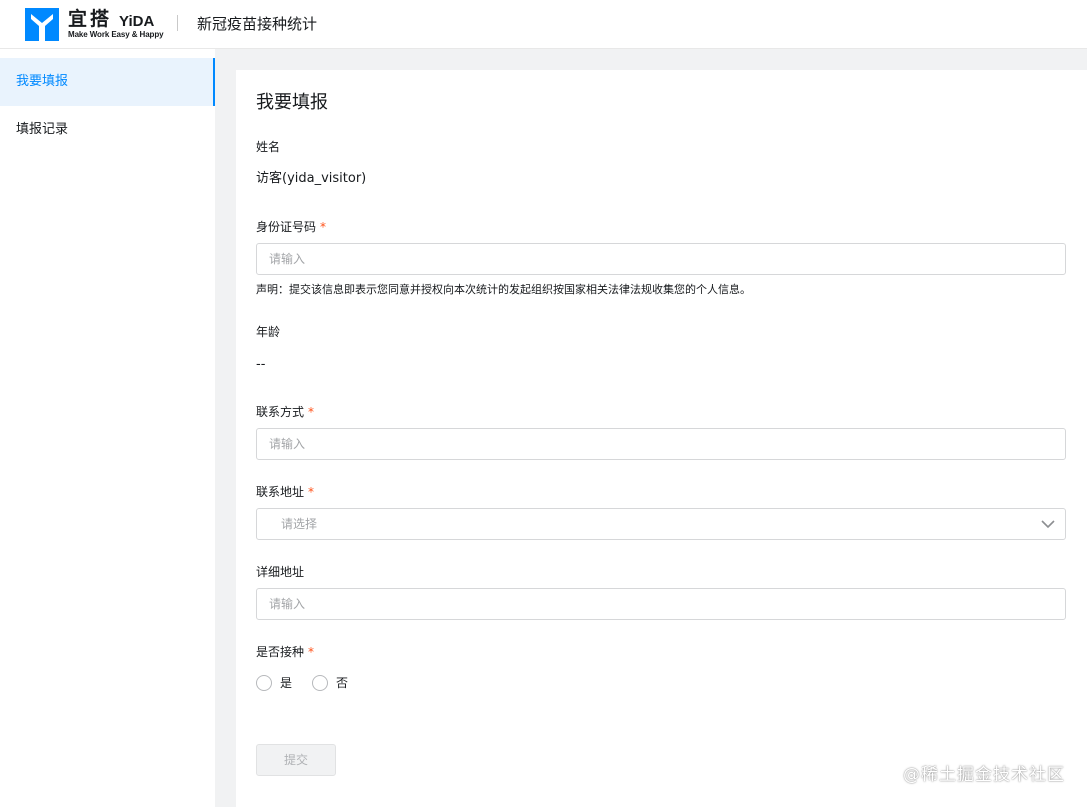 The image size is (1087, 807). I want to click on name-label: 姓名, so click(268, 147).